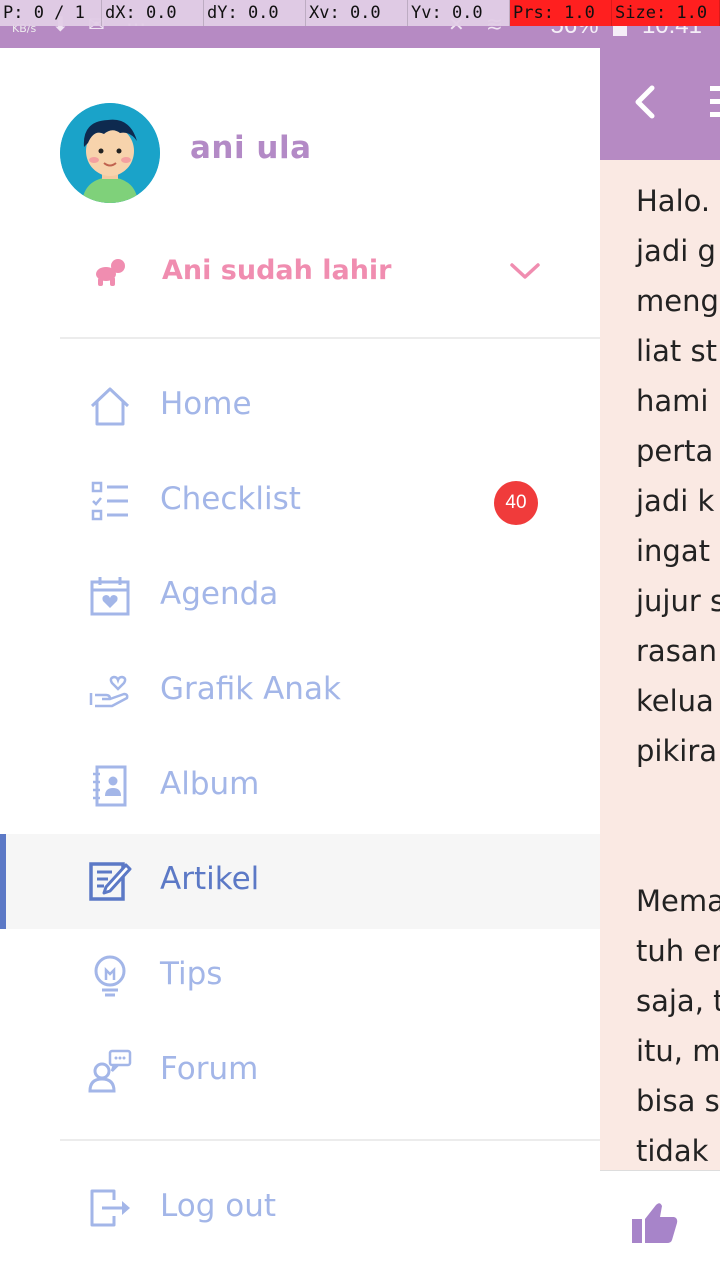  What do you see at coordinates (300, 596) in the screenshot?
I see `menu-item-agenda: Agenda` at bounding box center [300, 596].